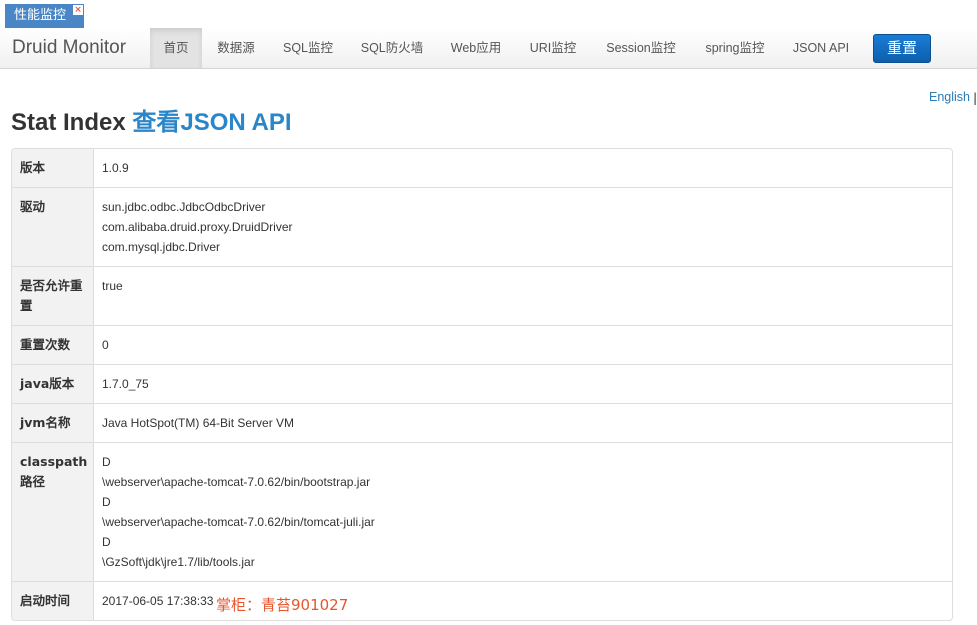 The width and height of the screenshot is (977, 625). What do you see at coordinates (40, 15) in the screenshot?
I see `tab-label: 性能监控` at bounding box center [40, 15].